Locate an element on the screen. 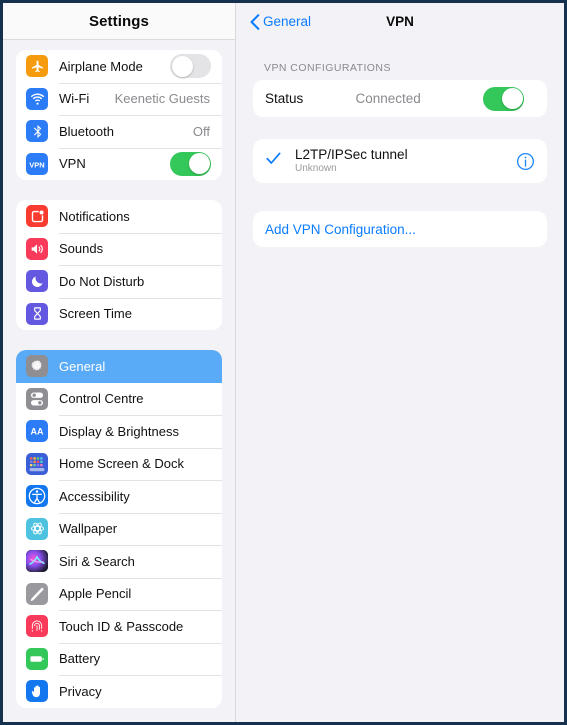  sidebar-item-wifi: Wi-Fi Keenetic Guests is located at coordinates (119, 99).